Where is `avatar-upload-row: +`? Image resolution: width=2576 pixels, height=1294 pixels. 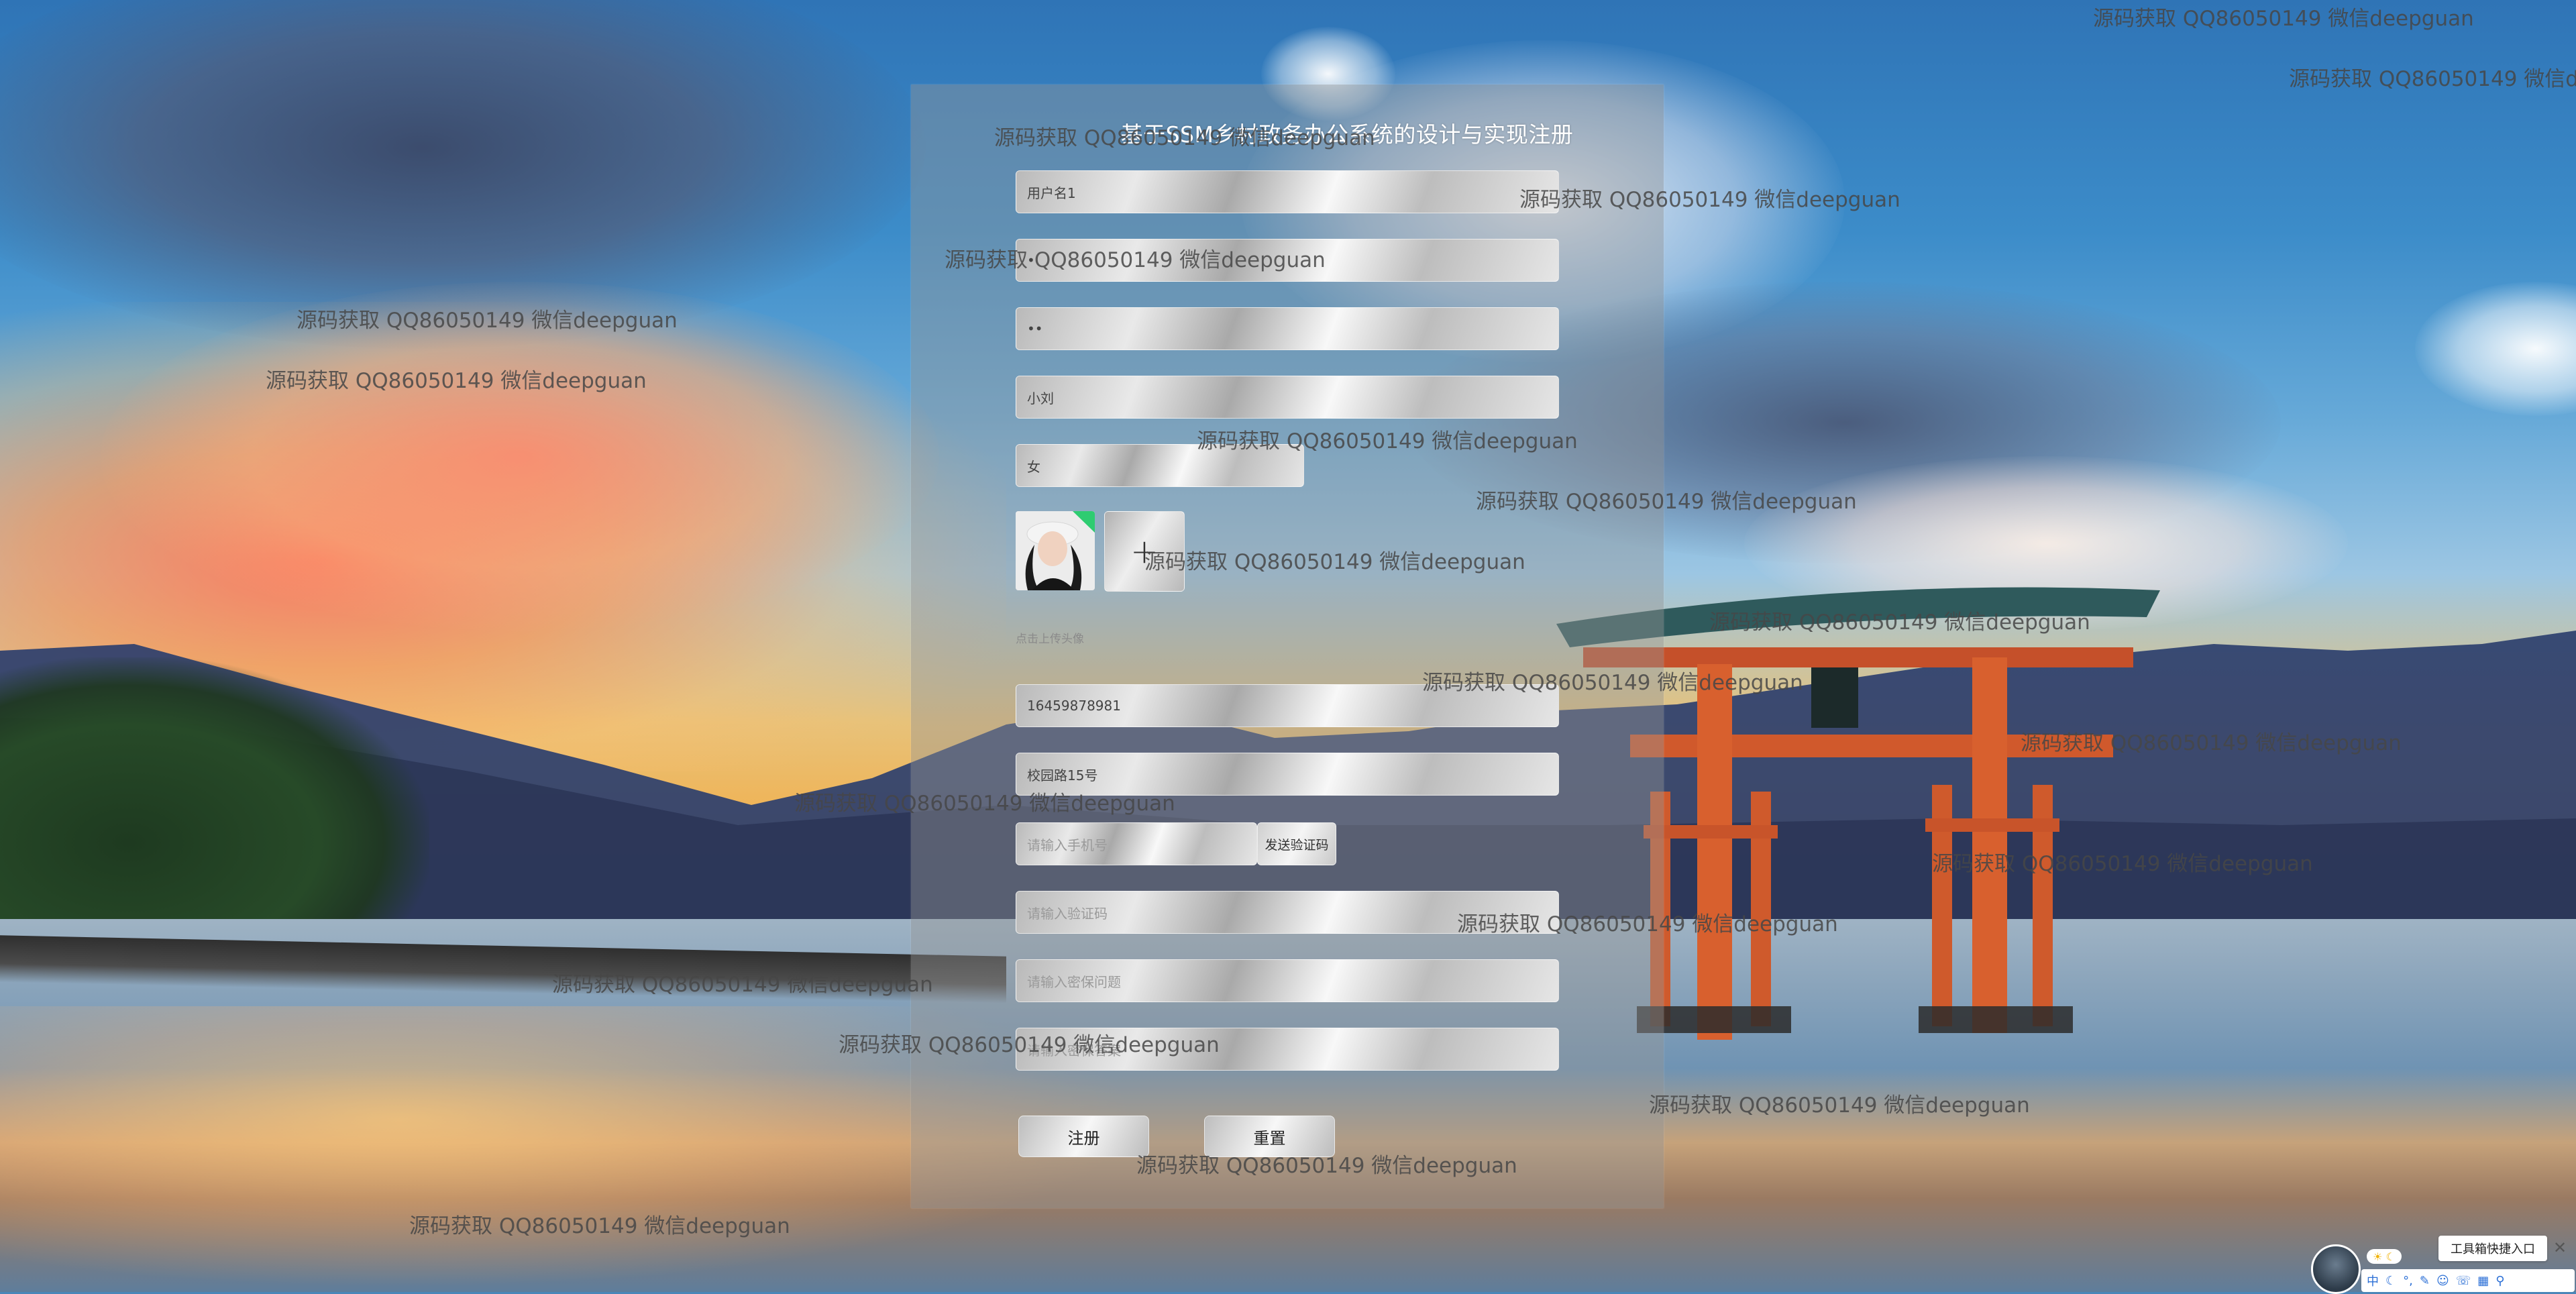
avatar-upload-row: + is located at coordinates (1116, 551).